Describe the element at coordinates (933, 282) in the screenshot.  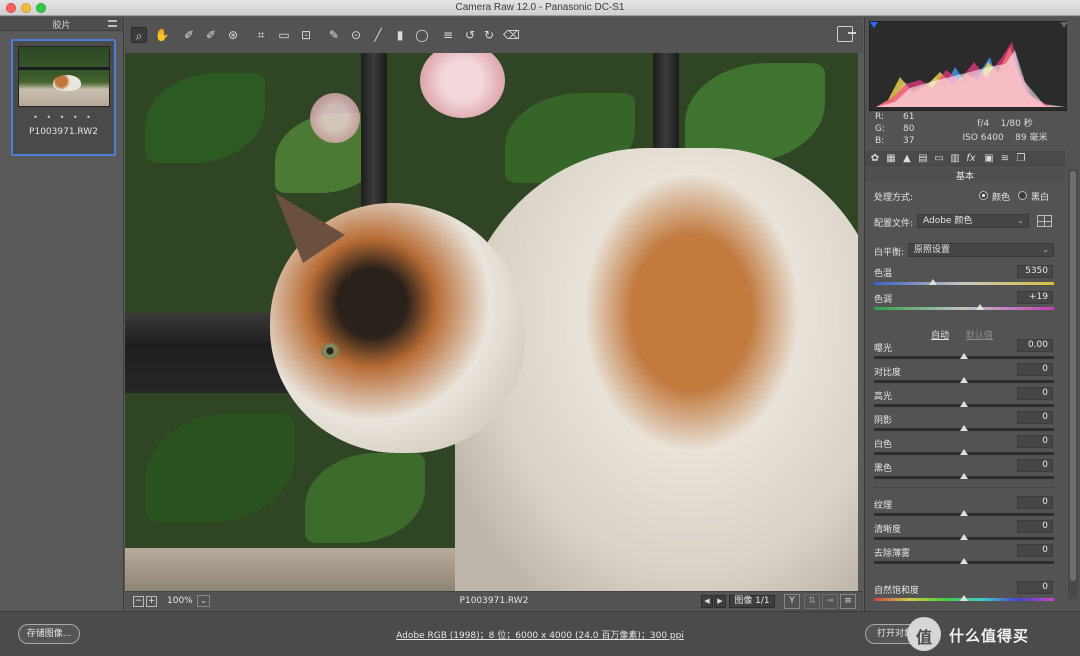
I see `temperature-slider-knob` at that location.